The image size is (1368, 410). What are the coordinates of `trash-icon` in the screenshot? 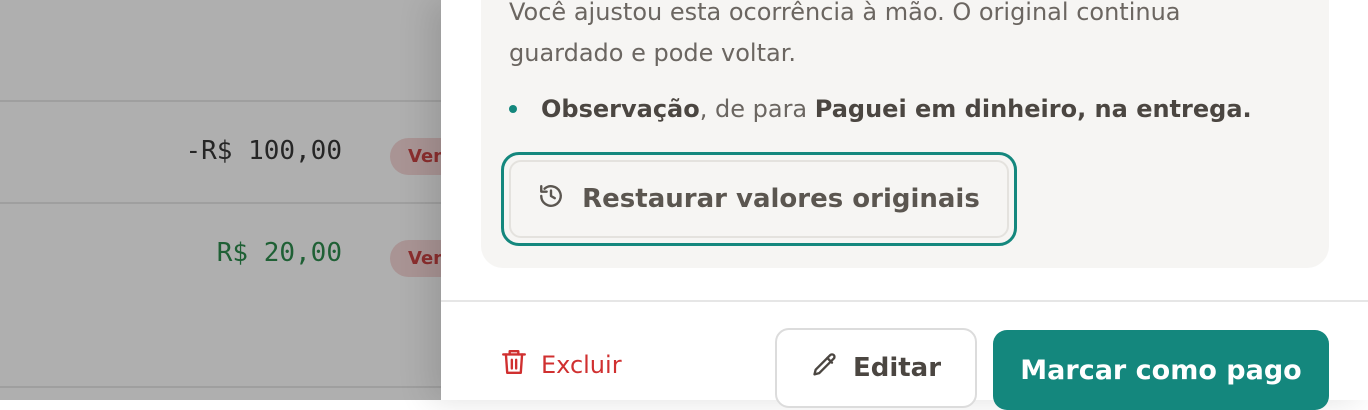 It's located at (521, 365).